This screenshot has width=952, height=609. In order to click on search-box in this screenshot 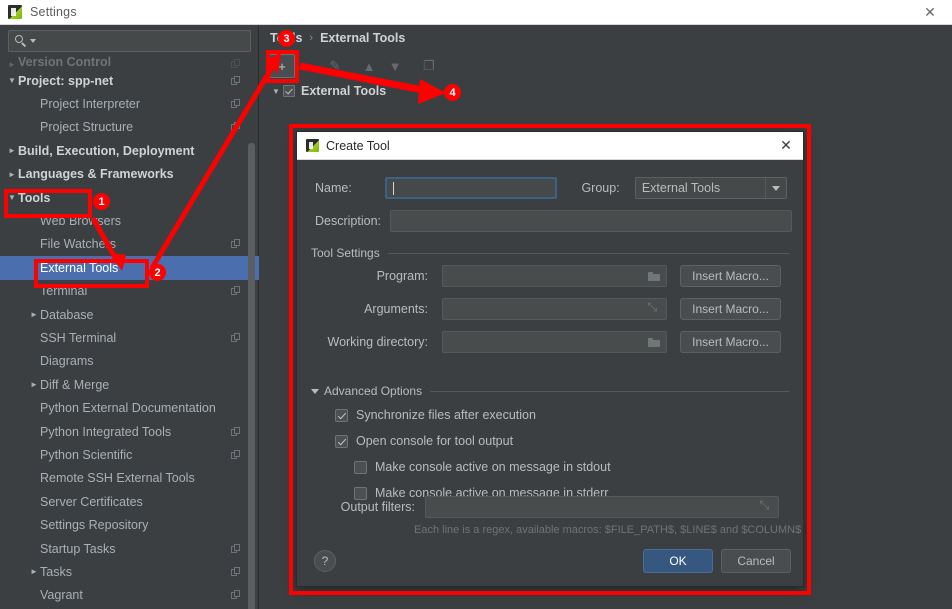, I will do `click(129, 41)`.